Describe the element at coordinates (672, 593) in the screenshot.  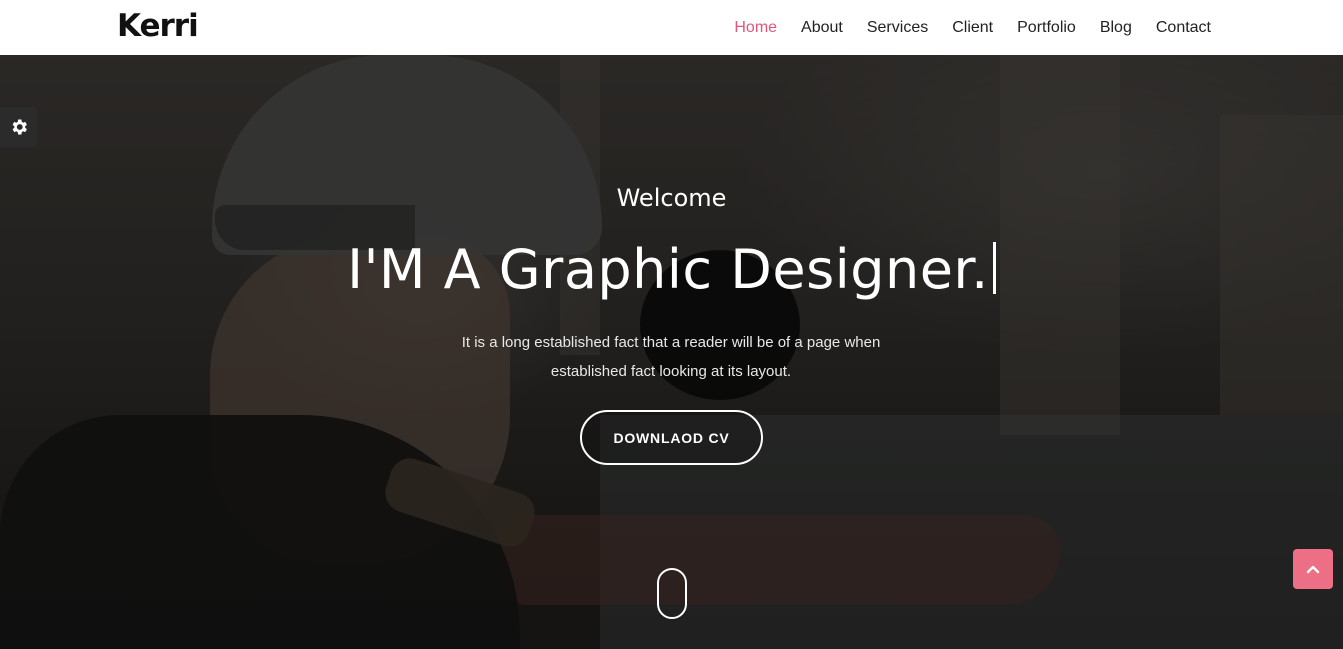
I see `mouse-scroll-icon` at that location.